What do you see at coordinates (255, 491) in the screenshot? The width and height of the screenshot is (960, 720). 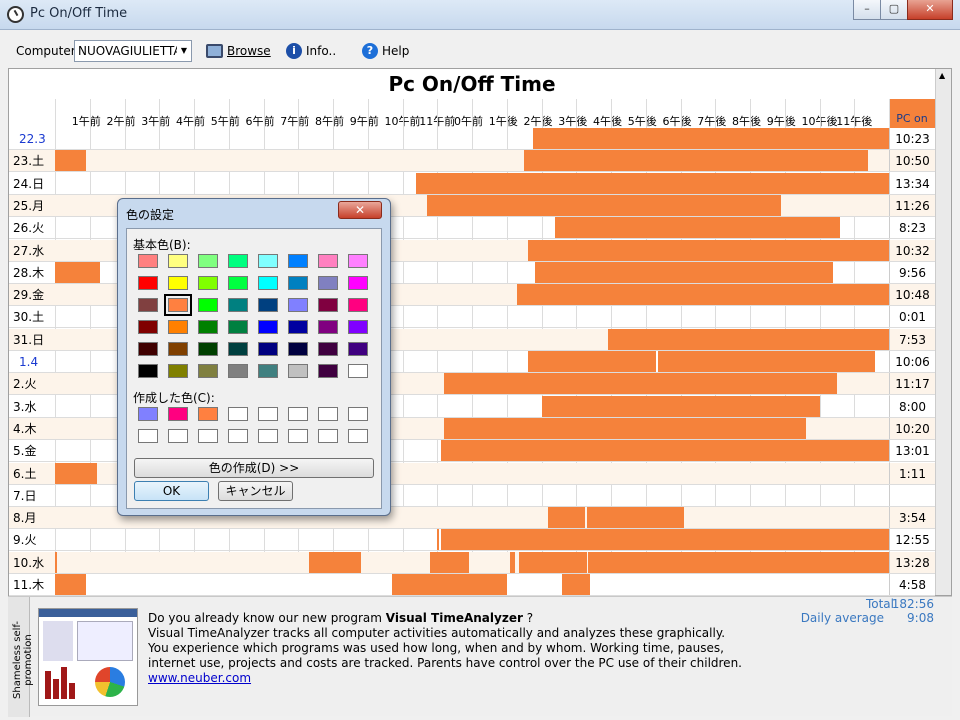 I see `cancel-button: キャンセル` at bounding box center [255, 491].